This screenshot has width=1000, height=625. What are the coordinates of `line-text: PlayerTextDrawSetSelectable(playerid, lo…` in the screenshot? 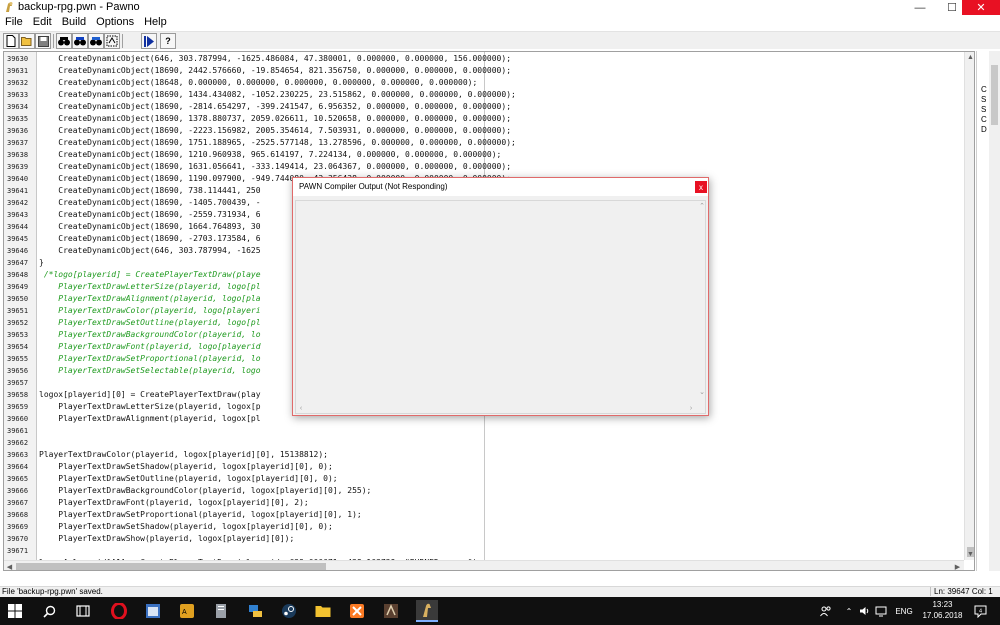 It's located at (149, 371).